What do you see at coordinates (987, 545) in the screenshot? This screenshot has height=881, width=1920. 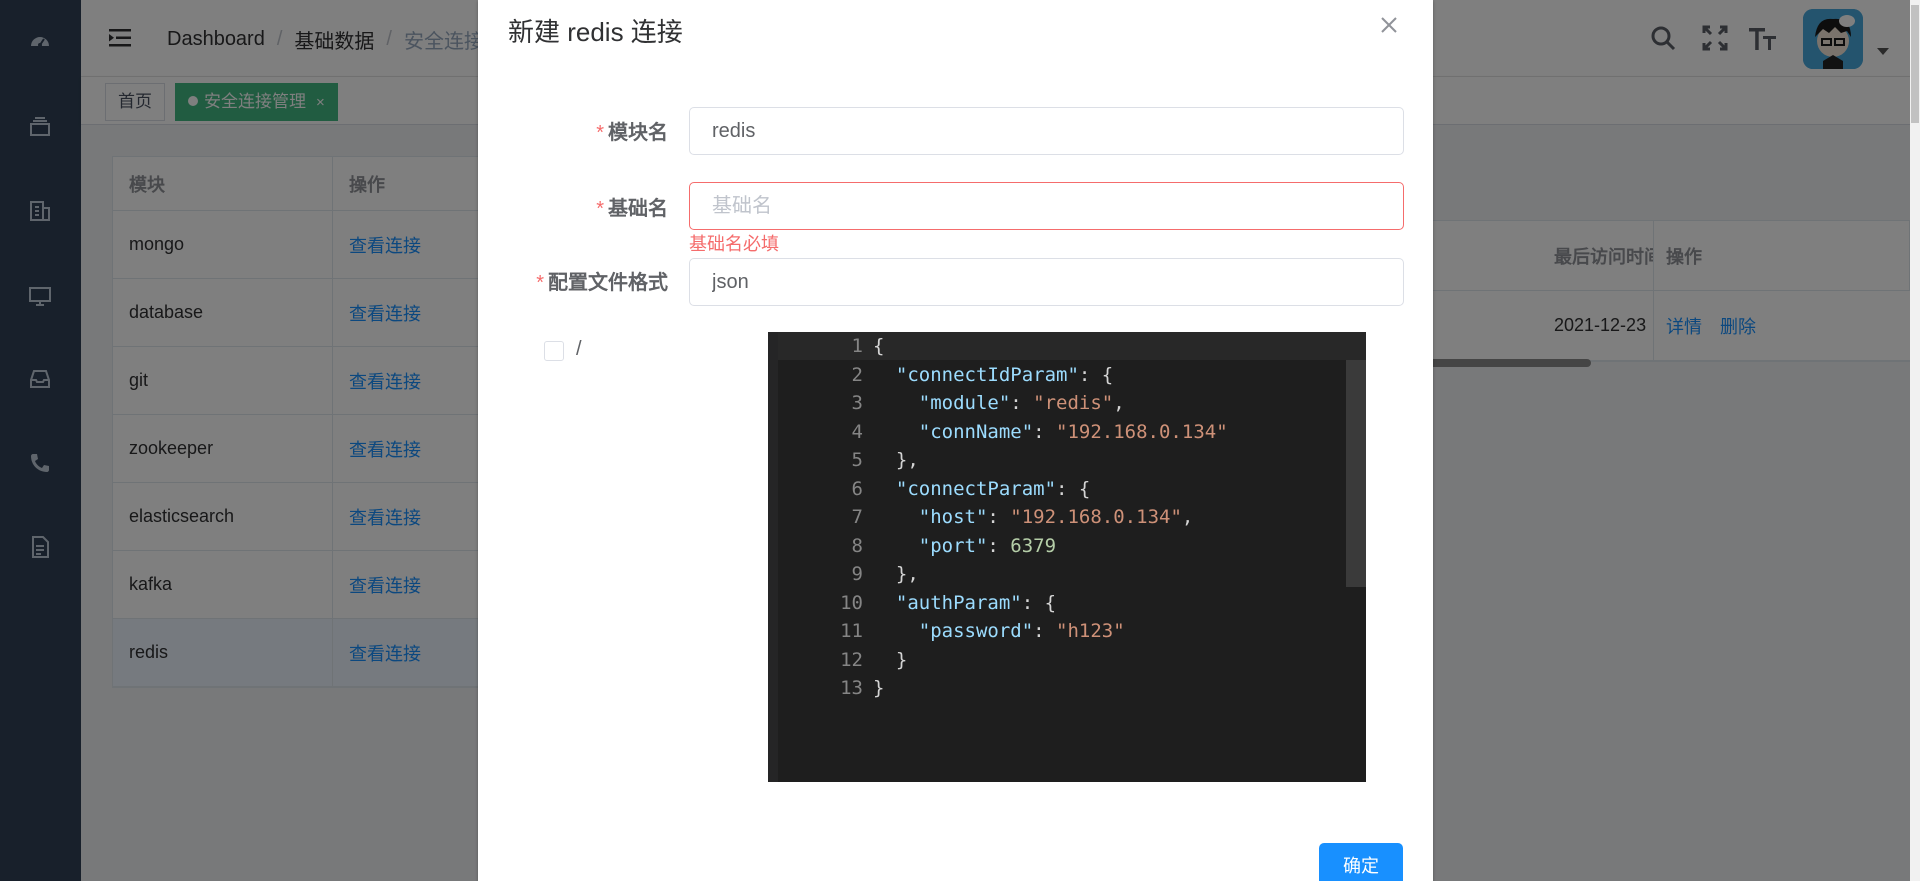 I see `code-text: "port": 6379` at bounding box center [987, 545].